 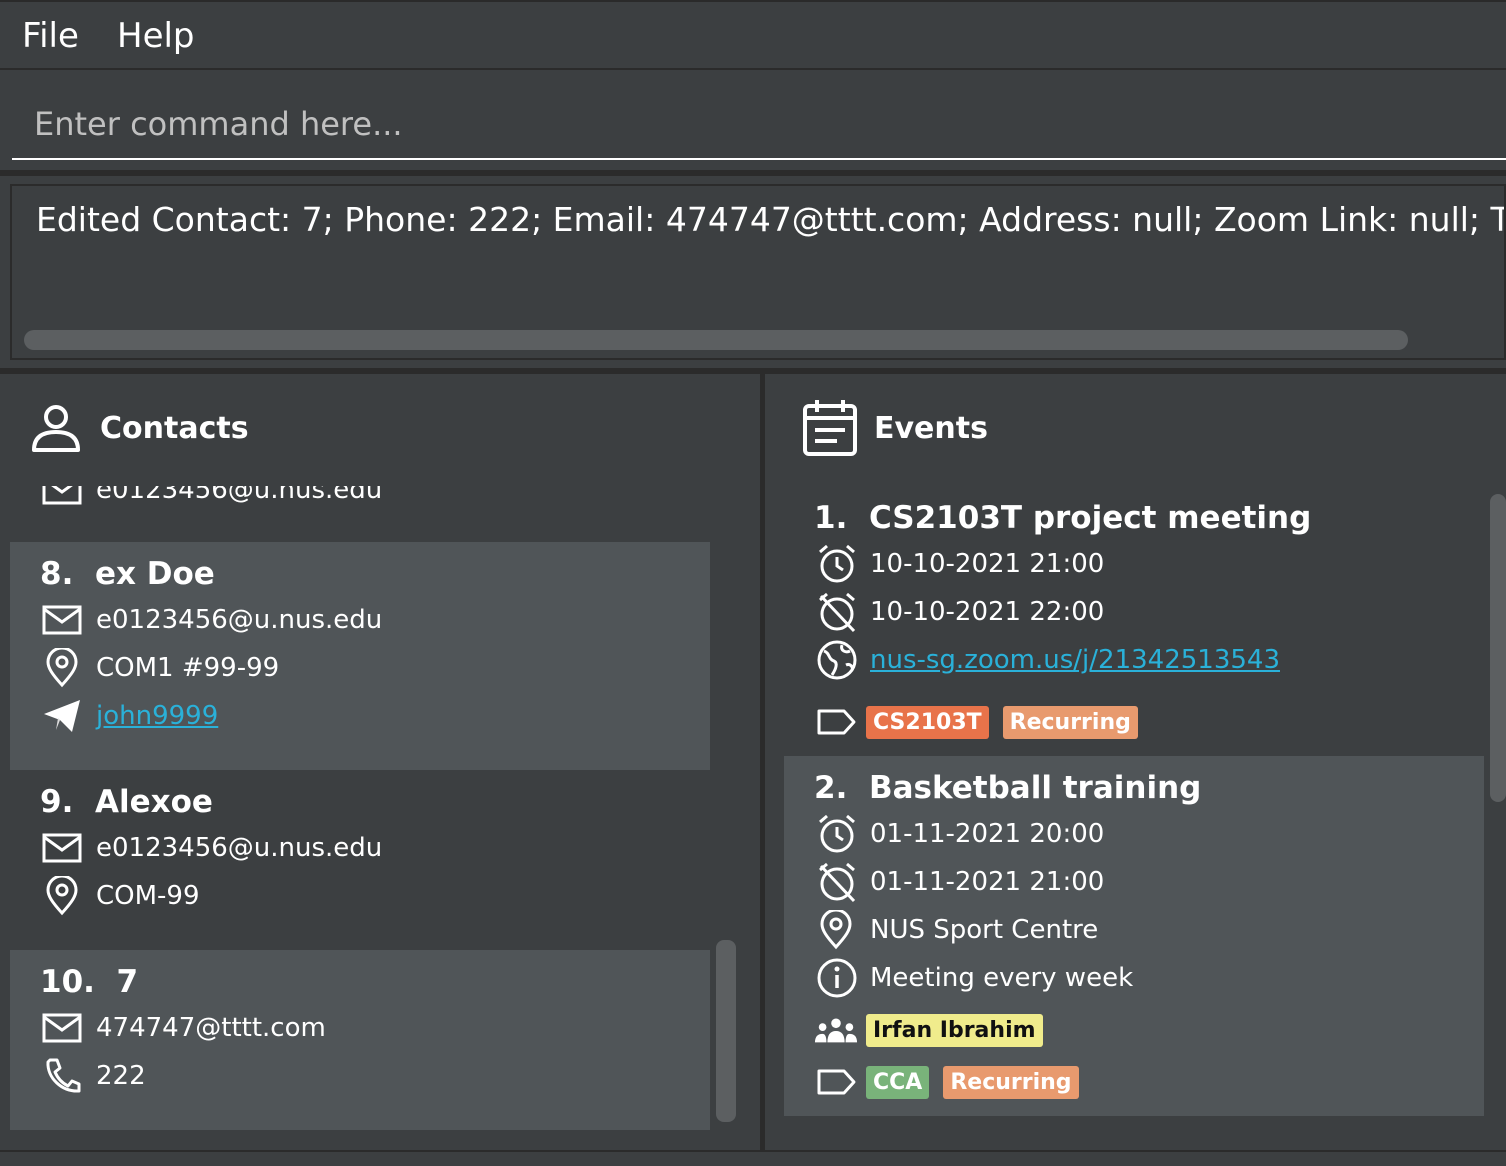 What do you see at coordinates (836, 1030) in the screenshot?
I see `people-group-icon` at bounding box center [836, 1030].